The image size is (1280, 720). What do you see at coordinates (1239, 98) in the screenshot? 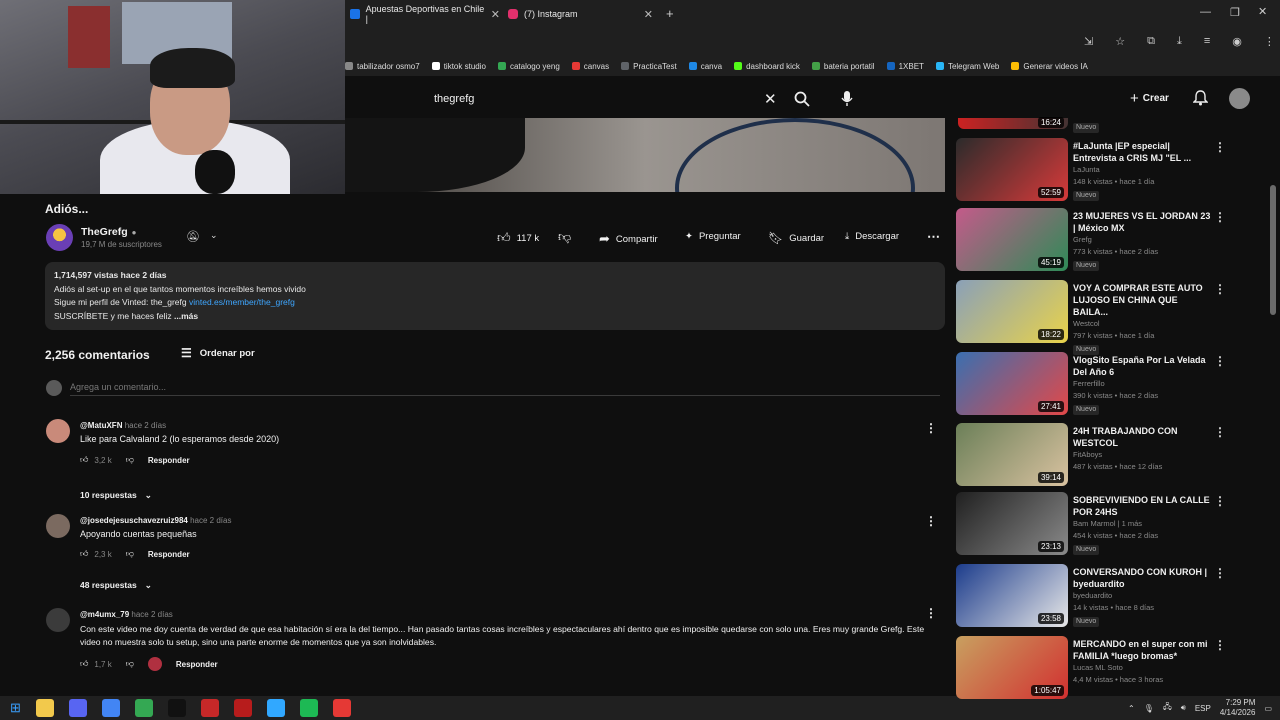
I see `account-avatar` at bounding box center [1239, 98].